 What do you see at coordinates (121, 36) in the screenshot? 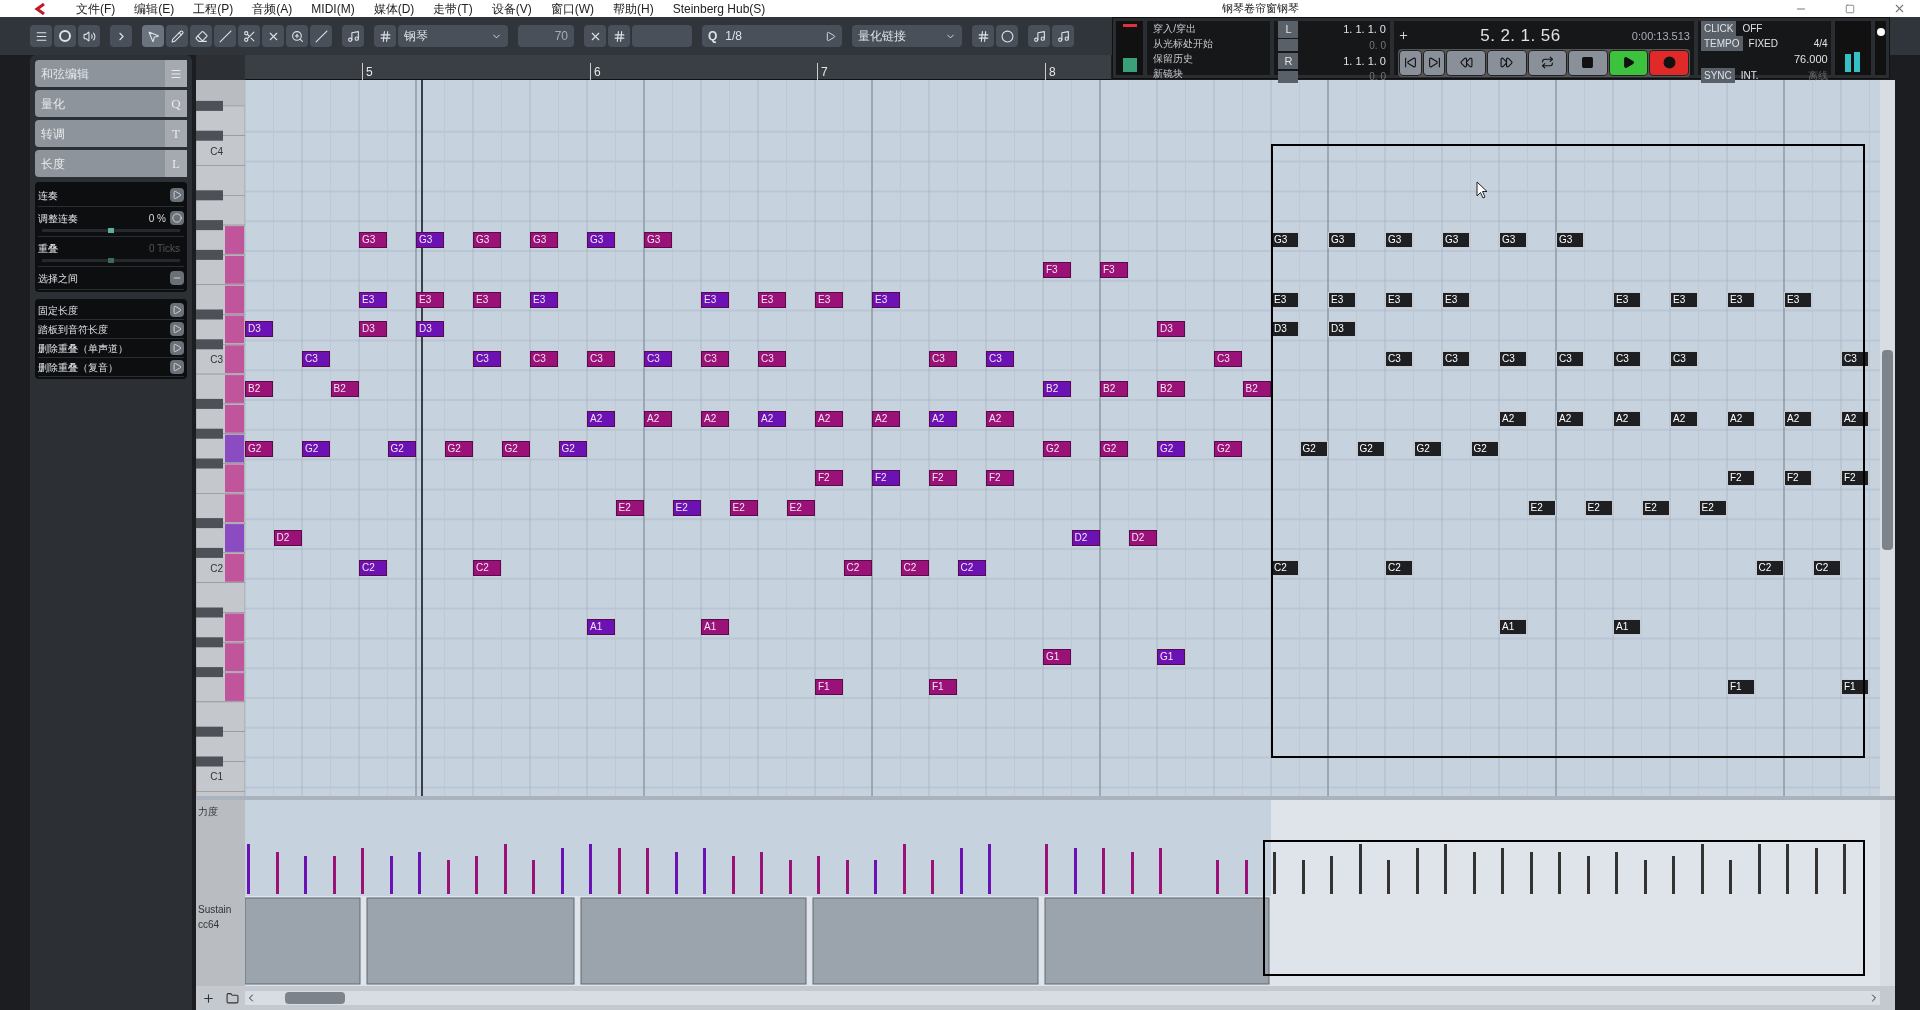
I see `autoscroll-icon` at bounding box center [121, 36].